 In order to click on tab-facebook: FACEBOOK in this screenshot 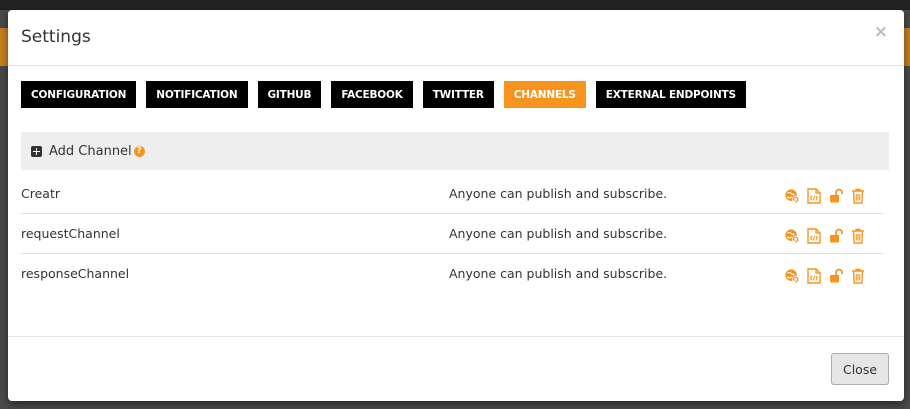, I will do `click(372, 94)`.